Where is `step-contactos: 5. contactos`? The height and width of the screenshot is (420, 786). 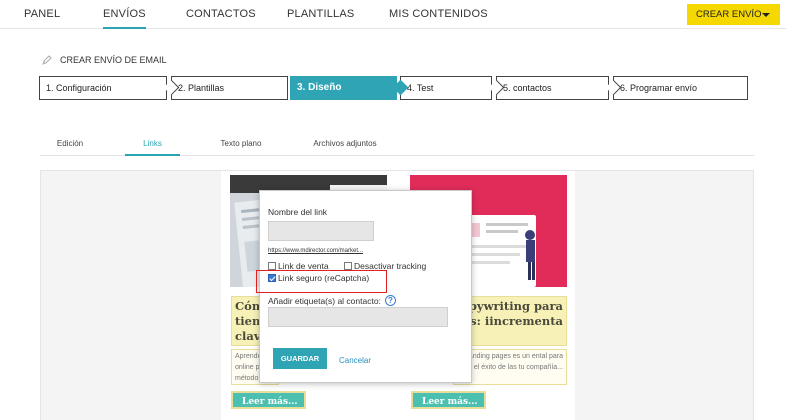
step-contactos: 5. contactos is located at coordinates (548, 88).